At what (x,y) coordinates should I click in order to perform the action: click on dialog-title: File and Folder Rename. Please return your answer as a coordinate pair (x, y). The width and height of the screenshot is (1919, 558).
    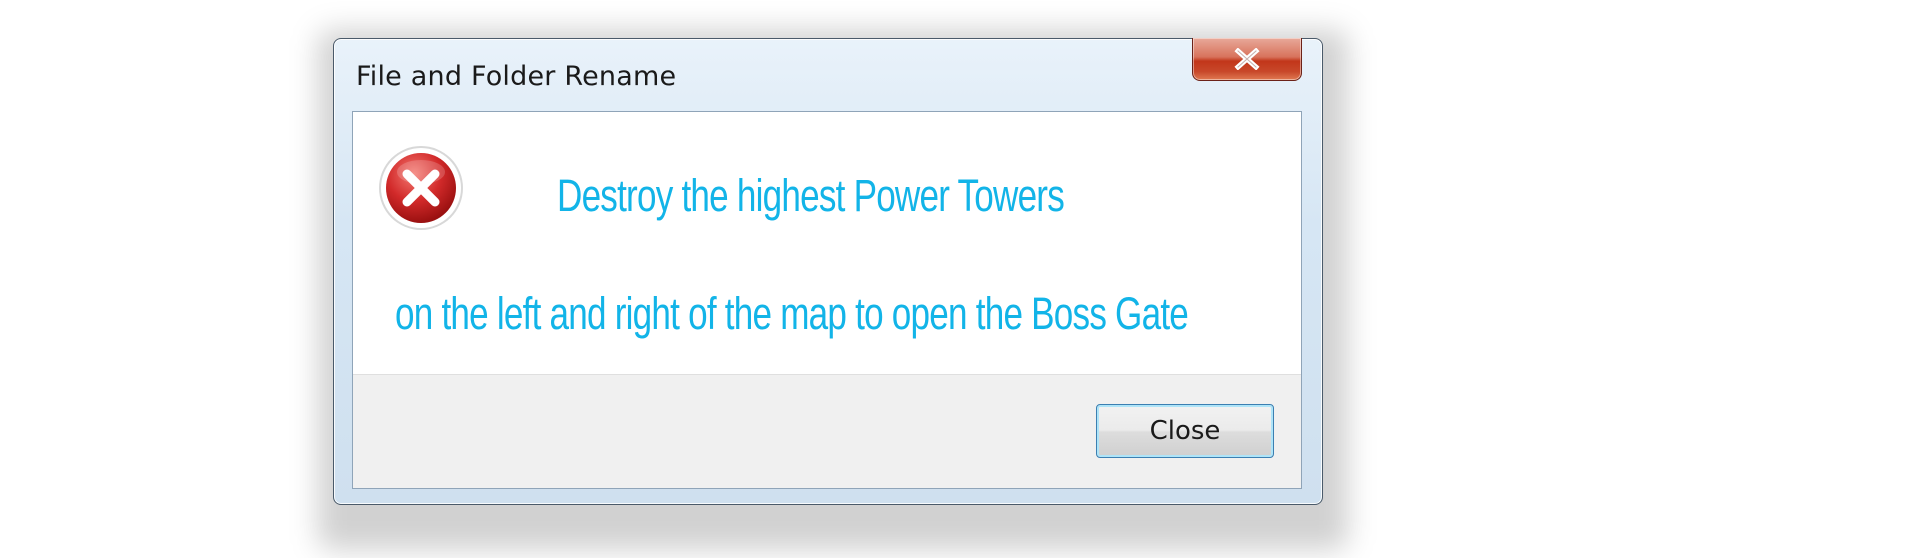
    Looking at the image, I should click on (516, 76).